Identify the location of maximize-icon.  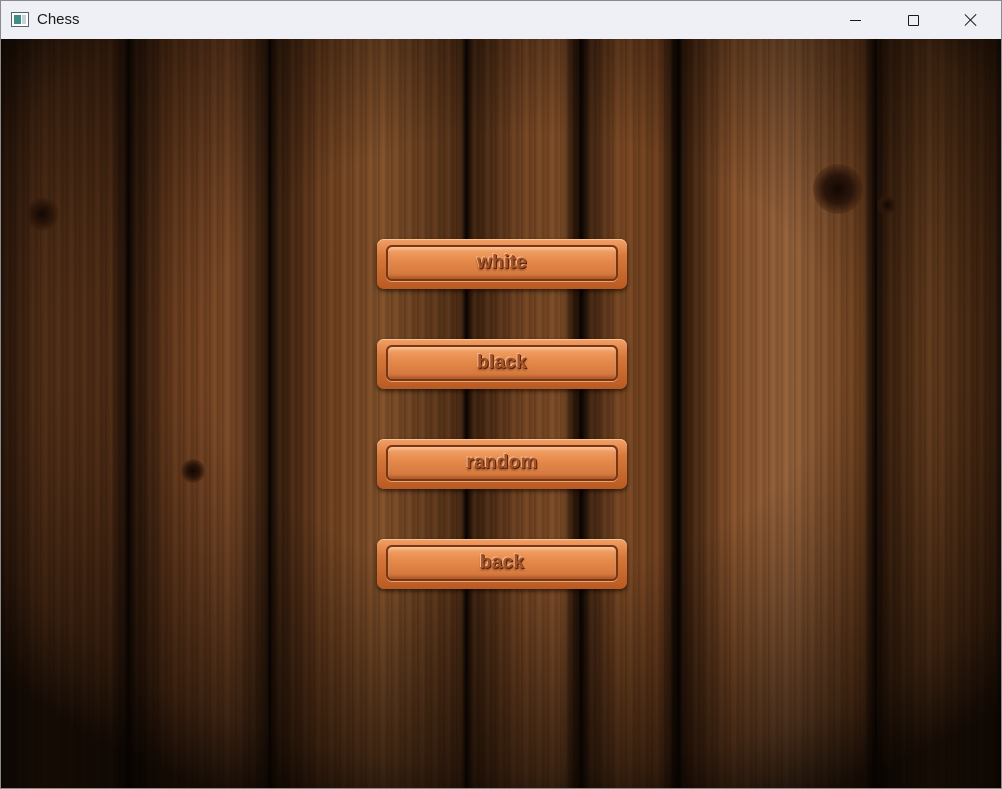
(913, 20).